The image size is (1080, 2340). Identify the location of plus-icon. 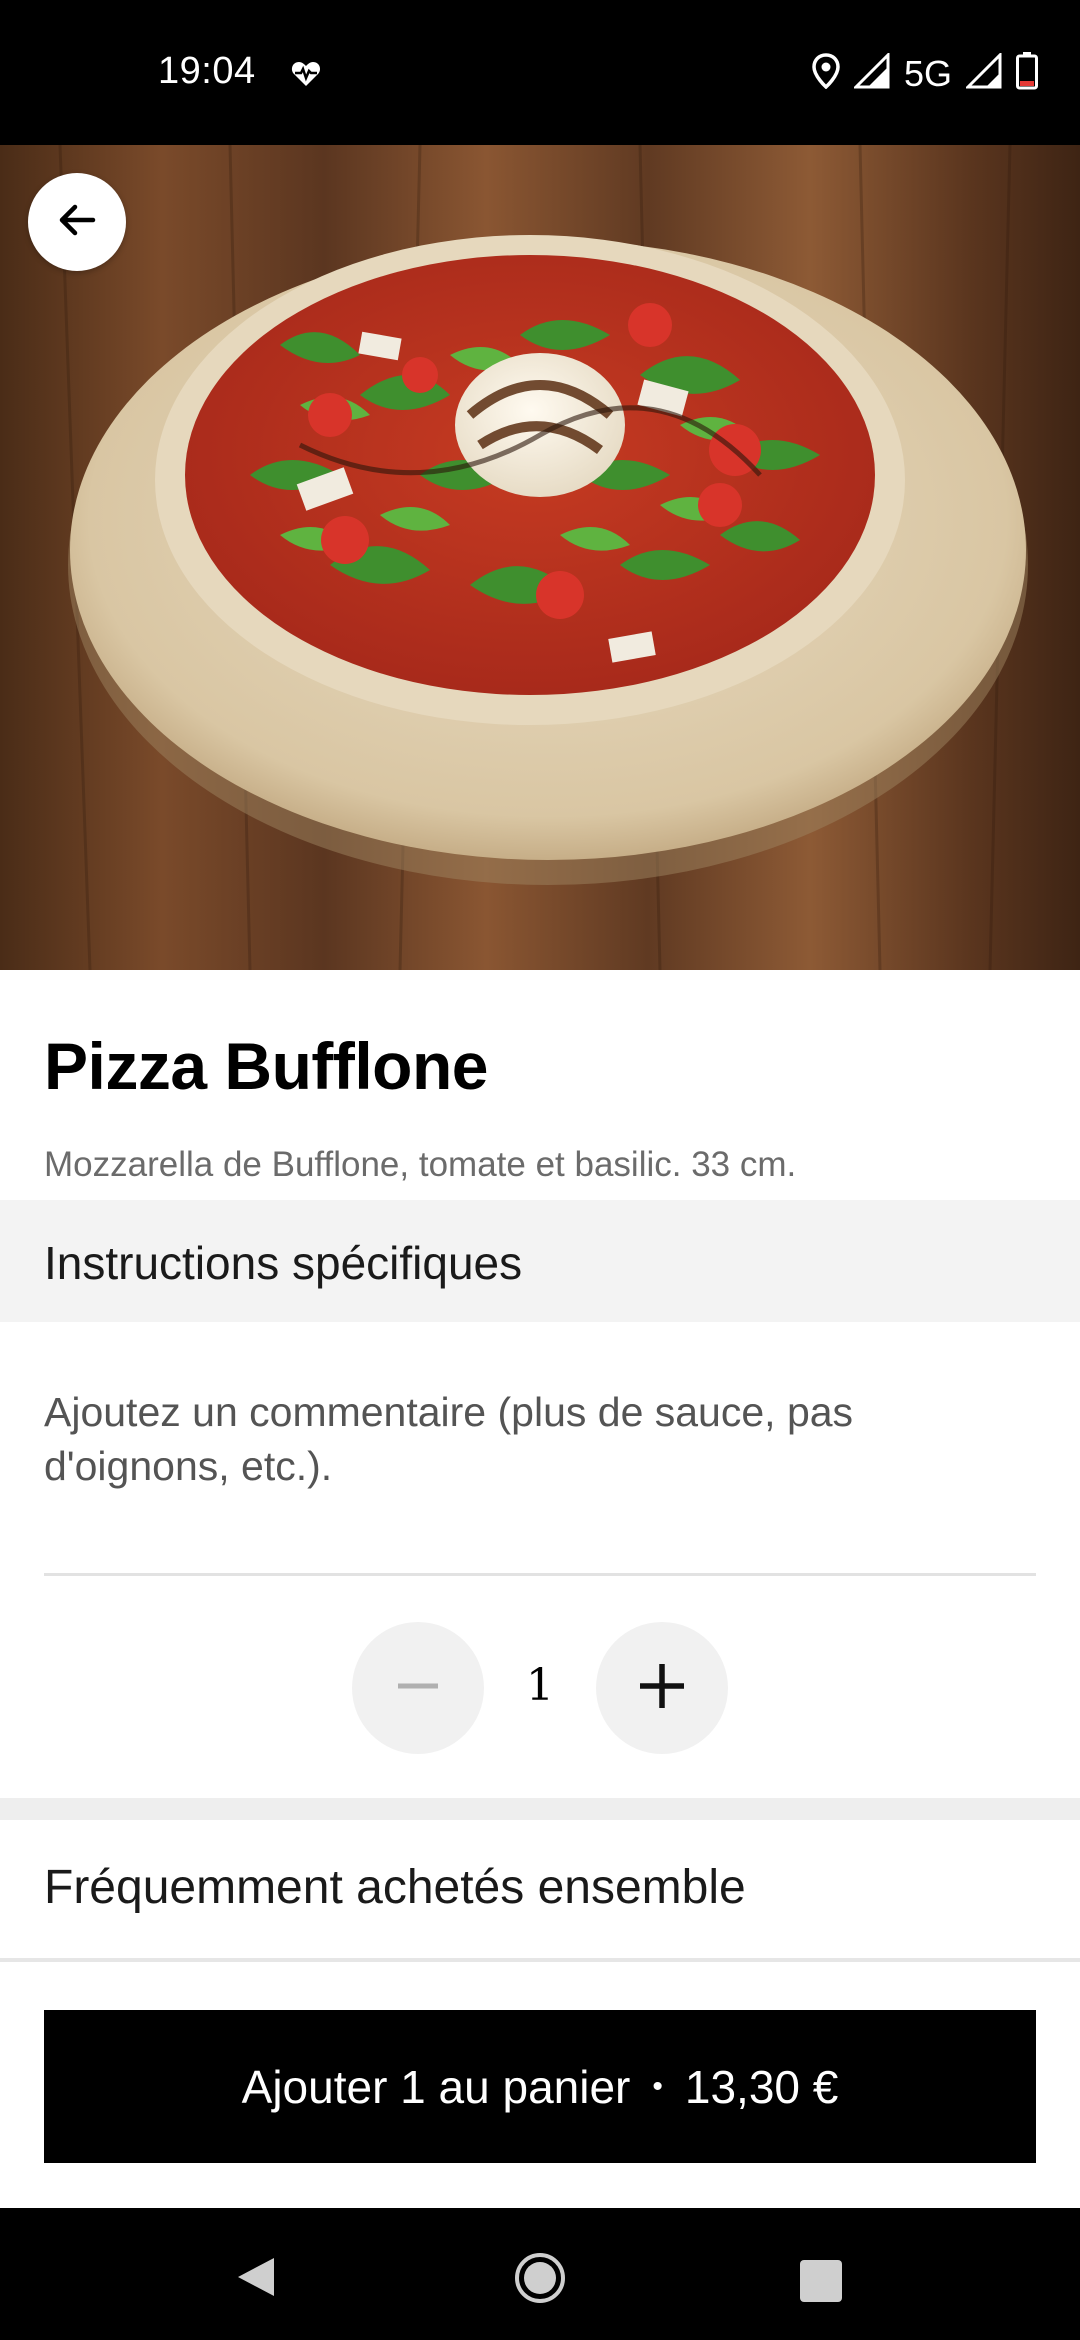
(662, 1688).